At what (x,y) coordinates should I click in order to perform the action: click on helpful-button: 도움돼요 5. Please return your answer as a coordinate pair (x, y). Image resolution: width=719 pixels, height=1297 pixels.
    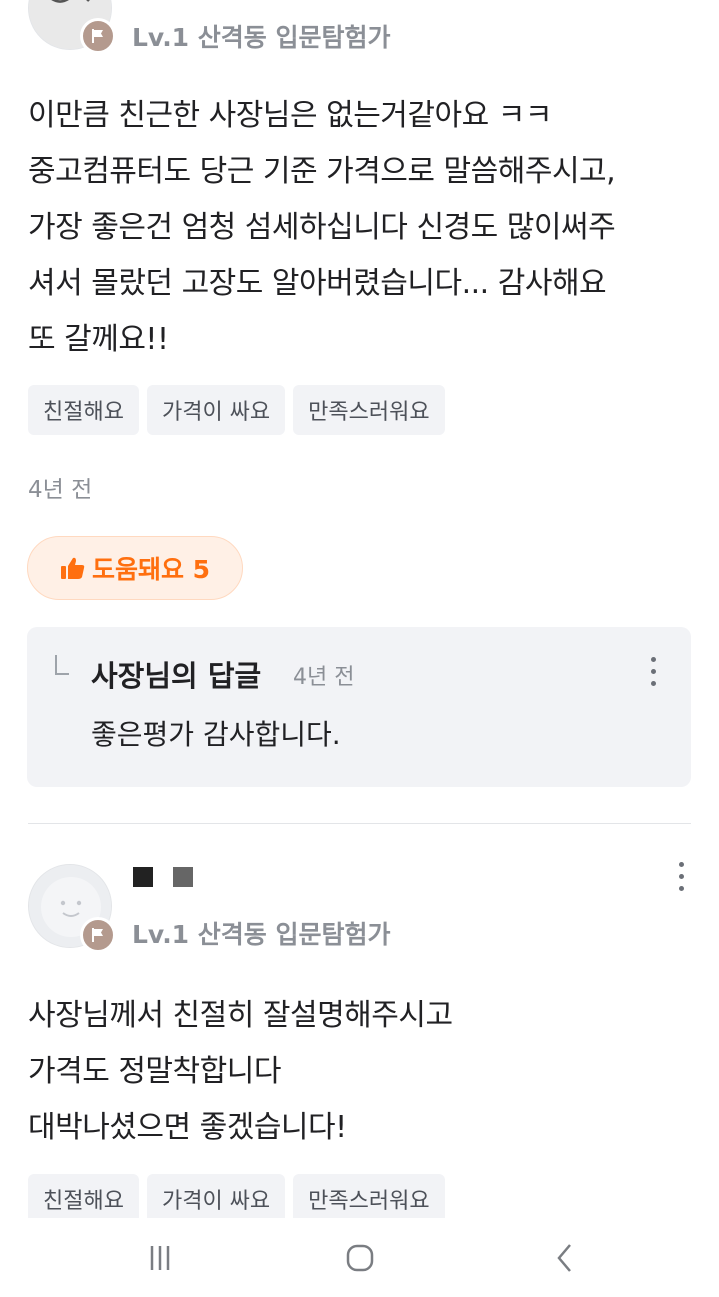
    Looking at the image, I should click on (135, 568).